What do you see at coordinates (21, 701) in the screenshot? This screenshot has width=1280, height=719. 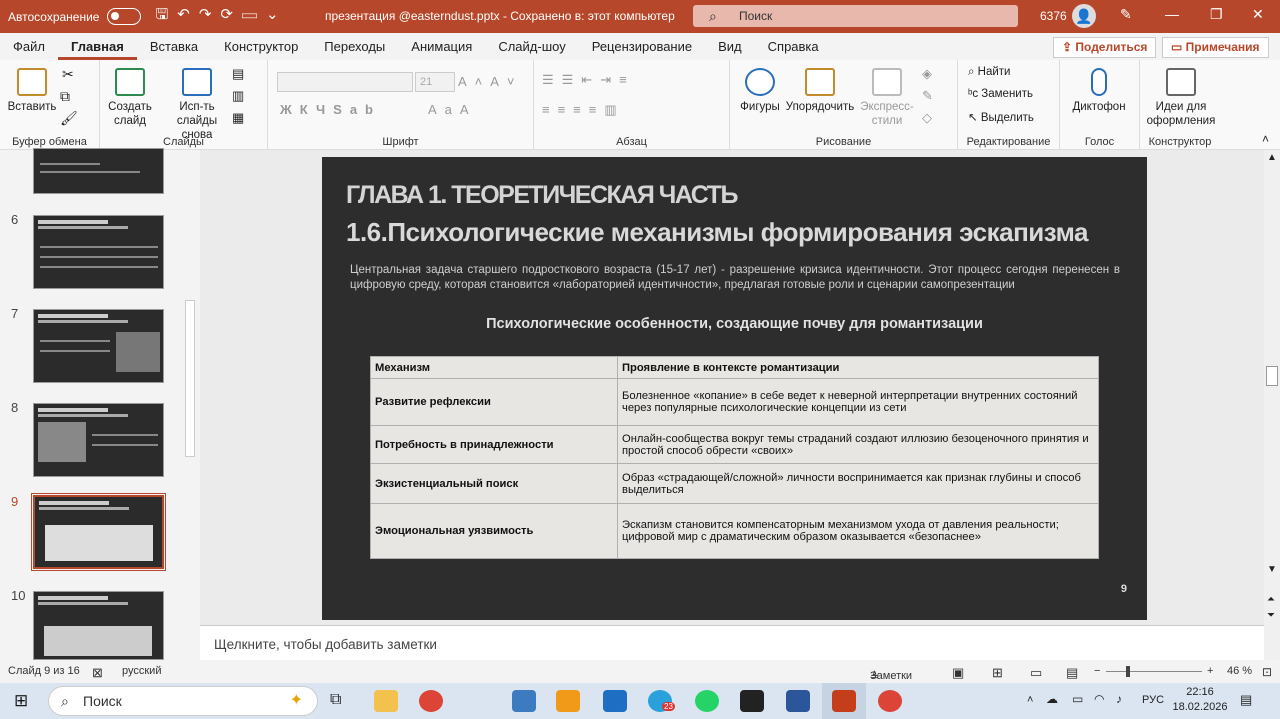 I see `windows-start-icon: ⊞` at bounding box center [21, 701].